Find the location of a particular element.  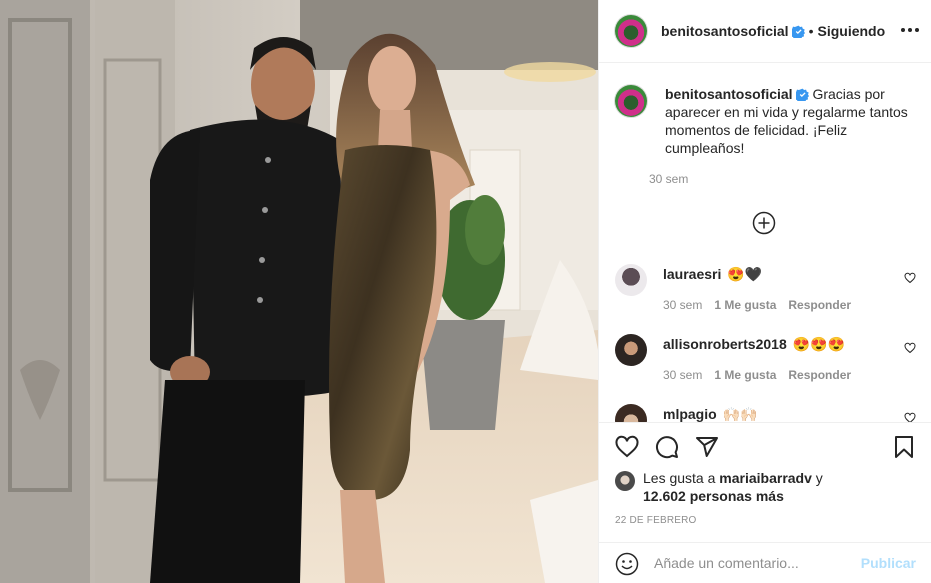

author-username: benitosantosoficial is located at coordinates (725, 31).